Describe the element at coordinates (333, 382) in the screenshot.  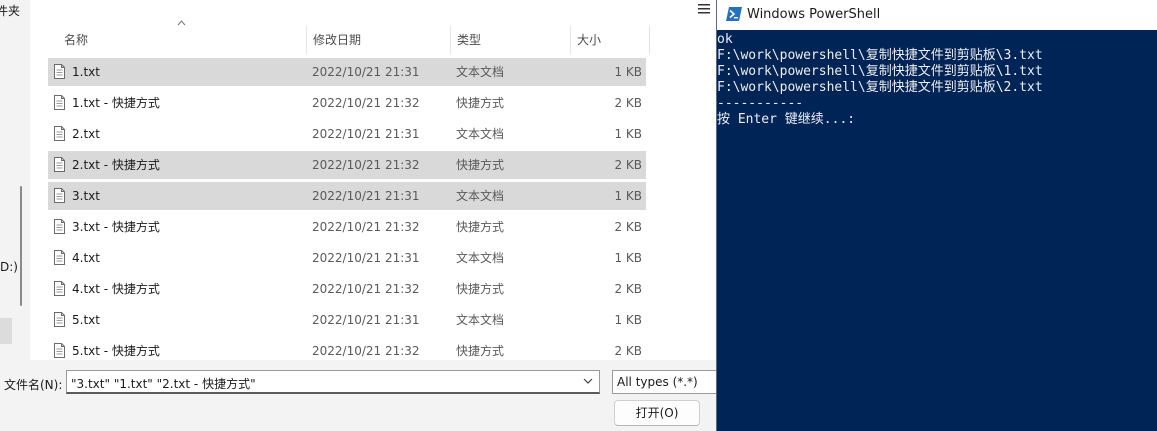
I see `filename-input: "3.txt" "1.txt" "2.txt - 快捷方式"` at that location.